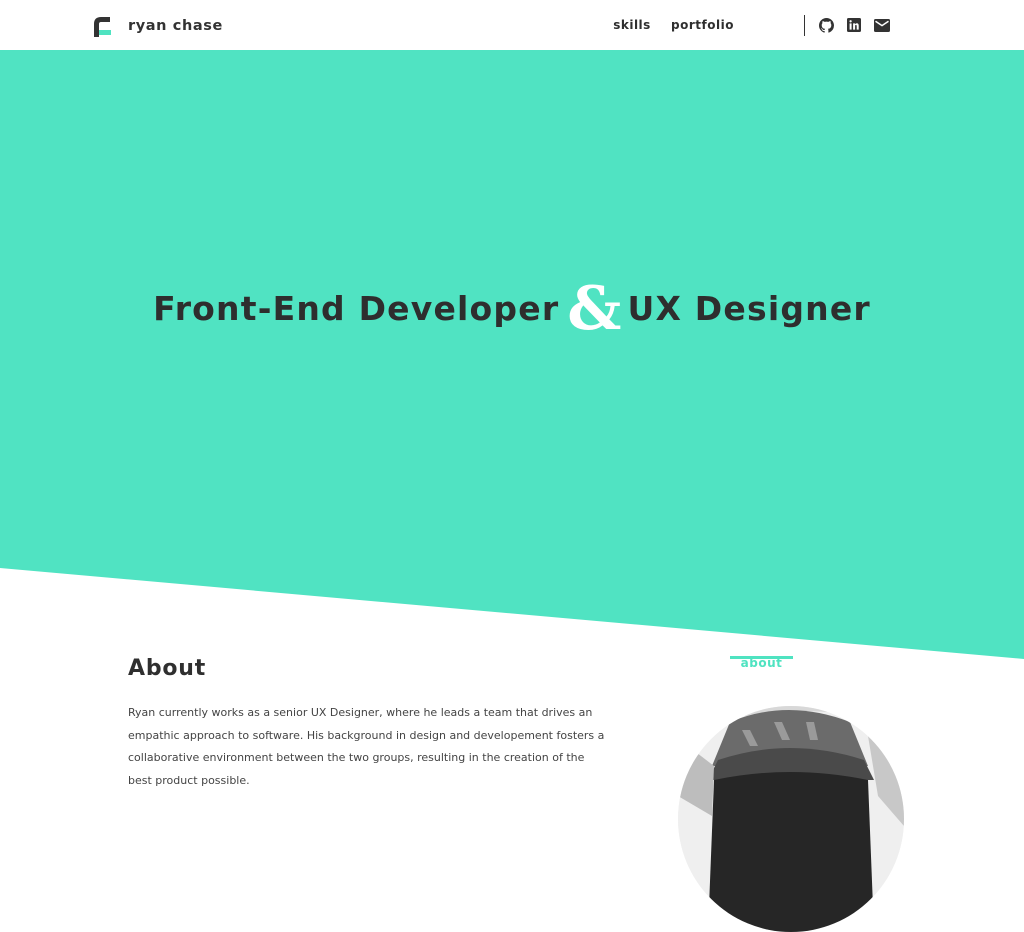 Image resolution: width=1024 pixels, height=932 pixels. What do you see at coordinates (702, 25) in the screenshot?
I see `nav-portfolio-link: portfolio` at bounding box center [702, 25].